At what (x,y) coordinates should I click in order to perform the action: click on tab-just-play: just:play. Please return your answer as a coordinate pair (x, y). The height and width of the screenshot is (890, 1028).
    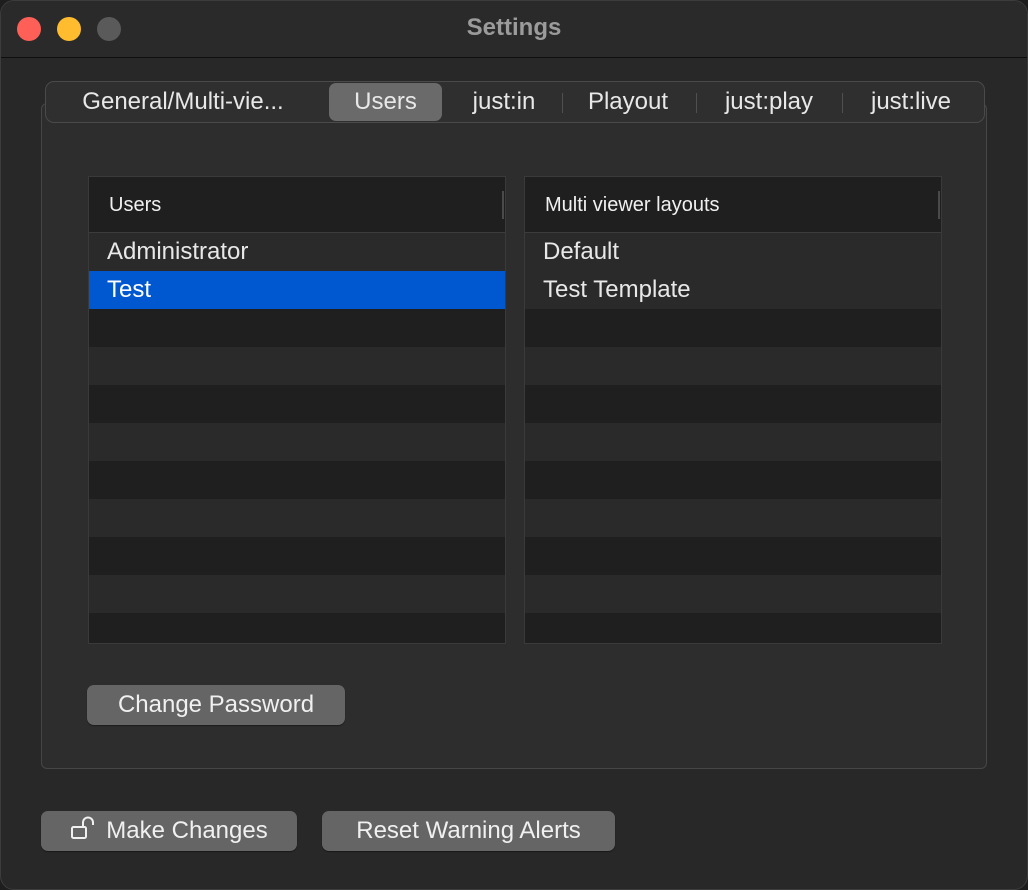
    Looking at the image, I should click on (769, 102).